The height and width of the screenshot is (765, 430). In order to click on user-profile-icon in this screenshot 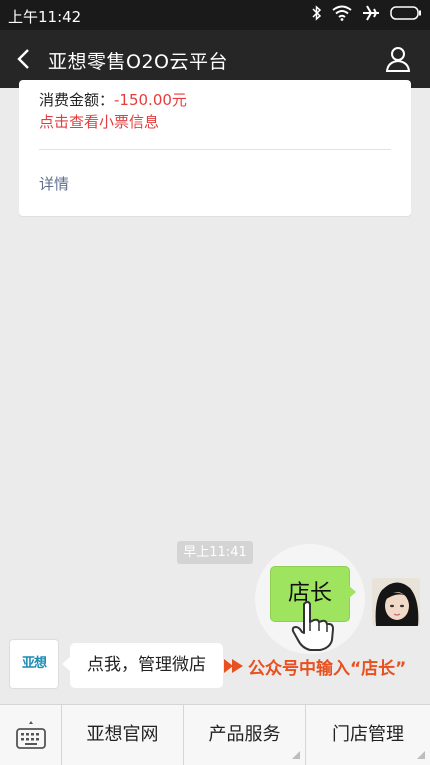, I will do `click(398, 59)`.